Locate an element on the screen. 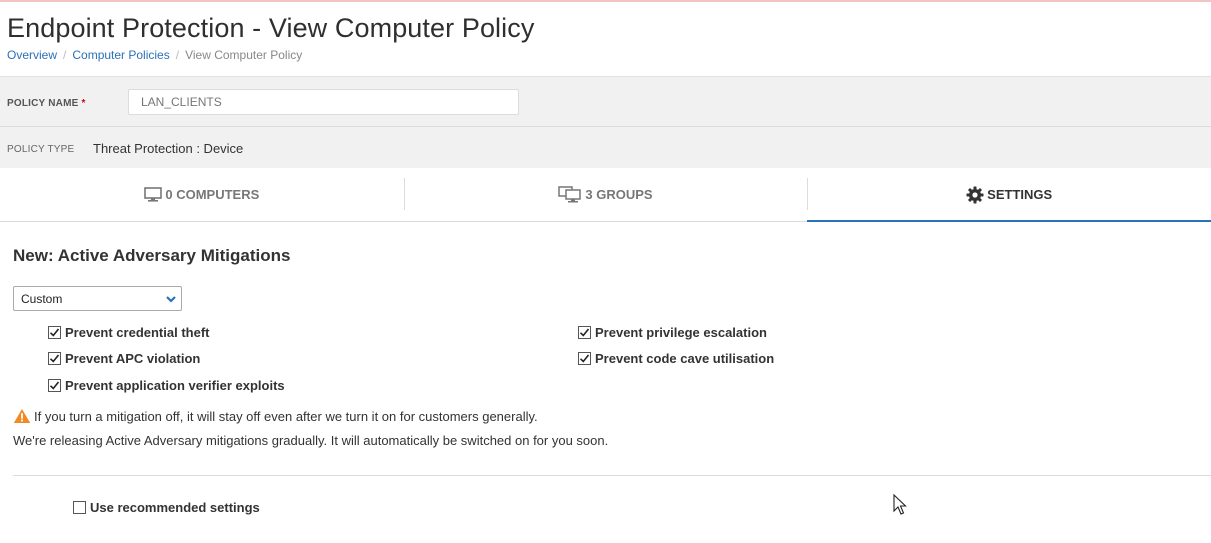  monitors-icon is located at coordinates (570, 194).